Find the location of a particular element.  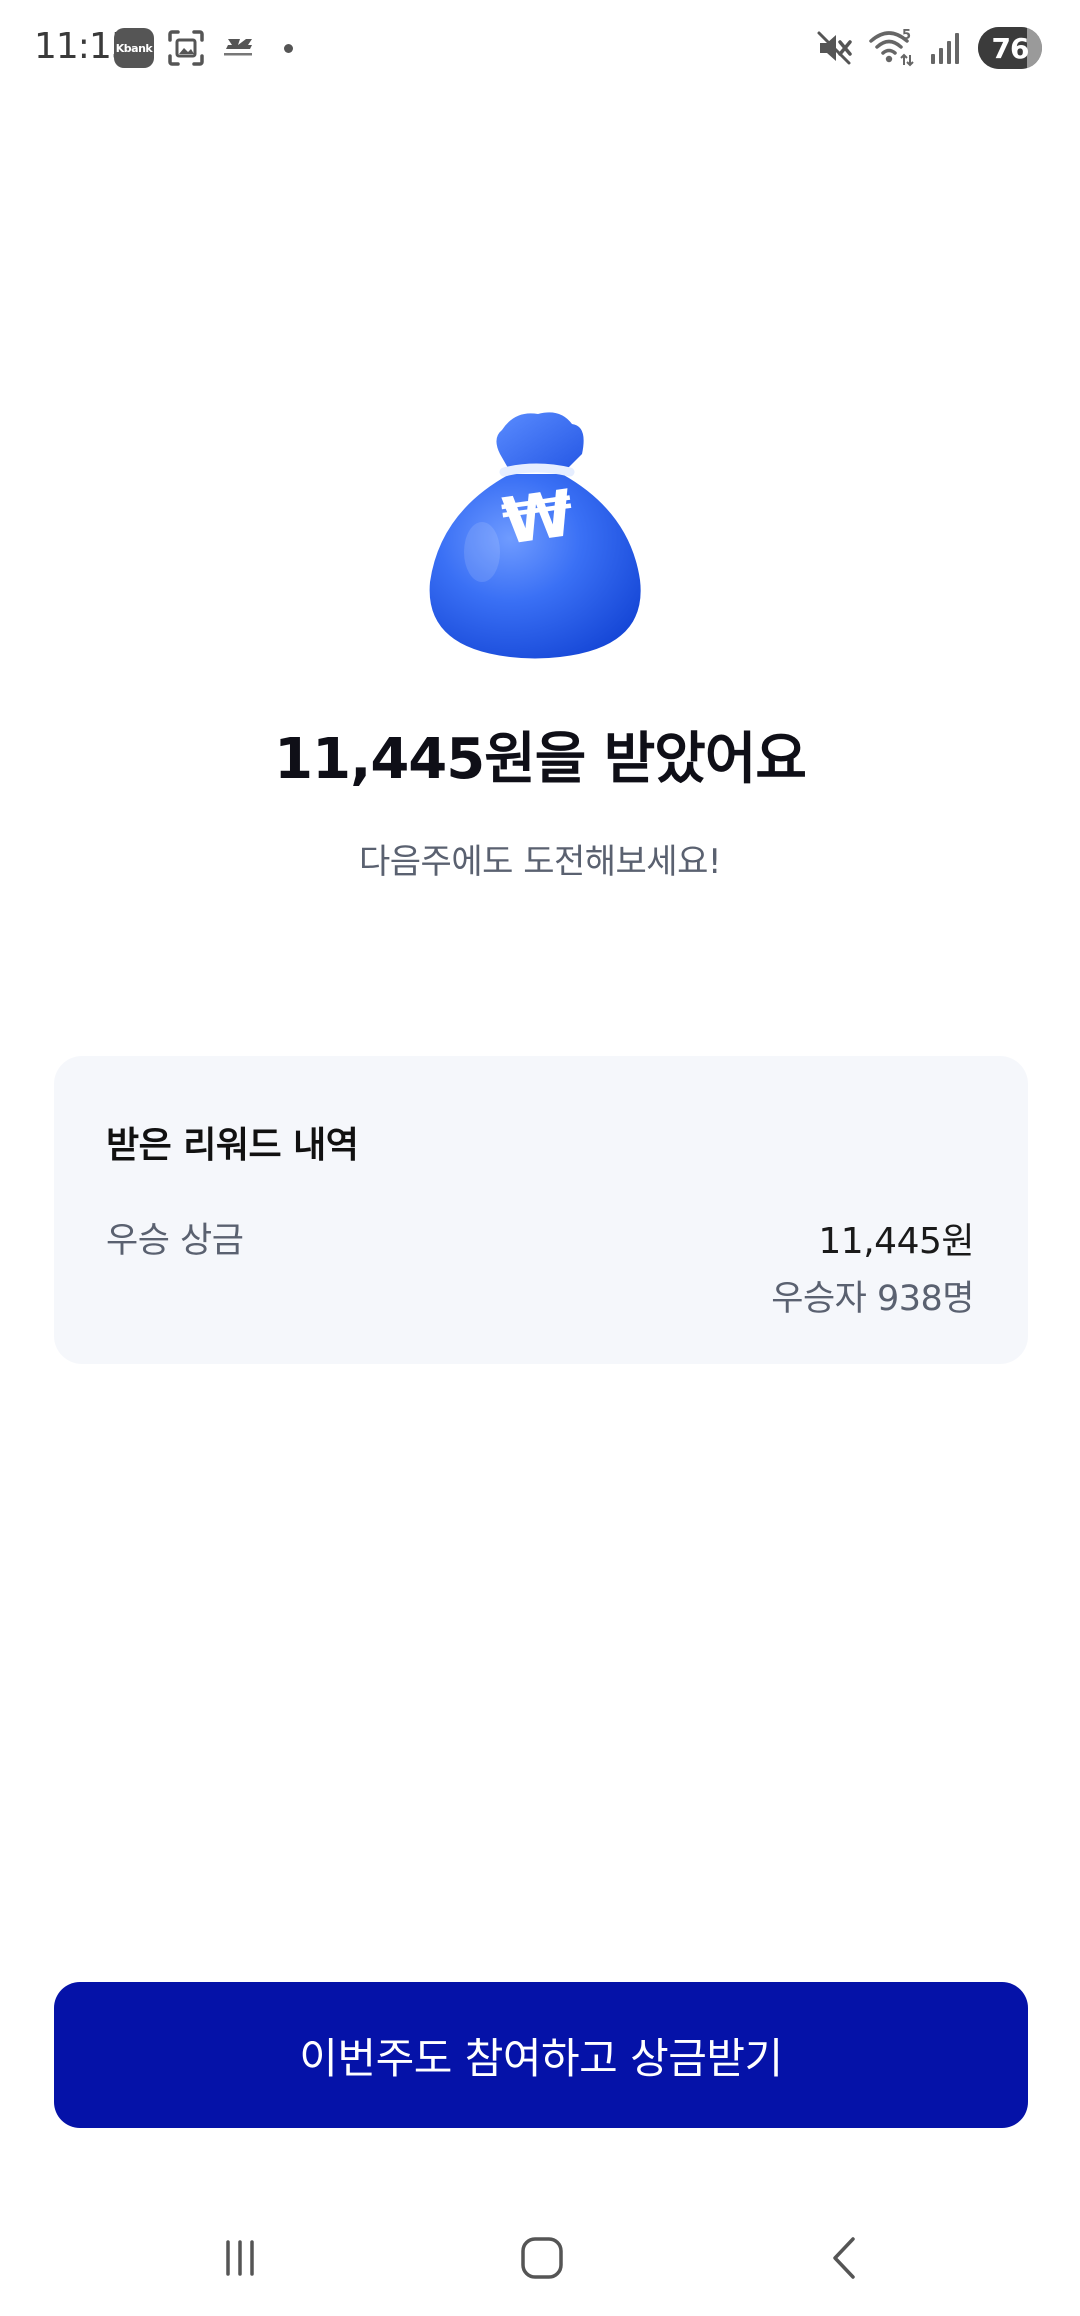

back-button is located at coordinates (846, 2258).